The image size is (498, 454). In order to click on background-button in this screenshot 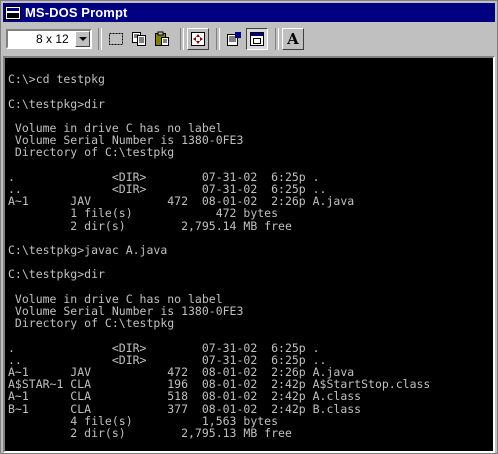, I will do `click(257, 39)`.